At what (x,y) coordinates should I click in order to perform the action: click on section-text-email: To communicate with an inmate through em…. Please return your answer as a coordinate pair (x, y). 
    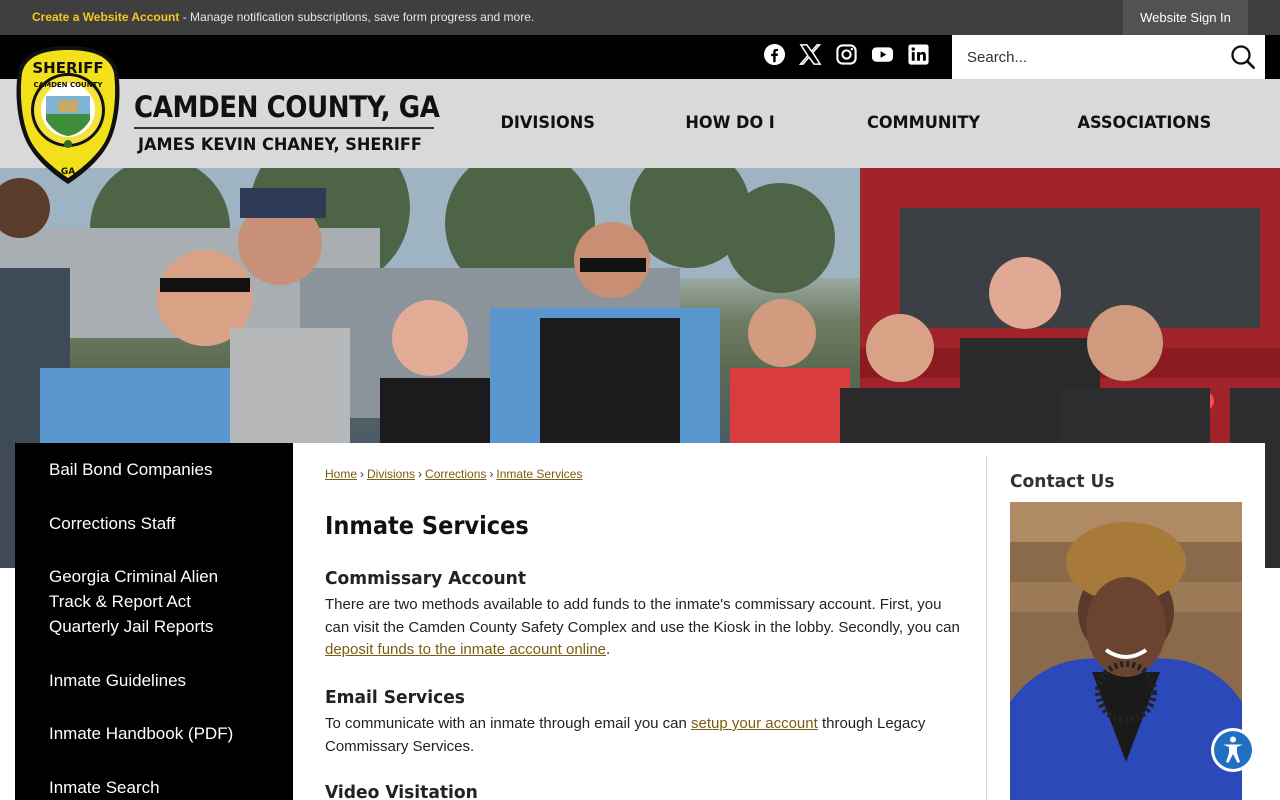
    Looking at the image, I should click on (625, 735).